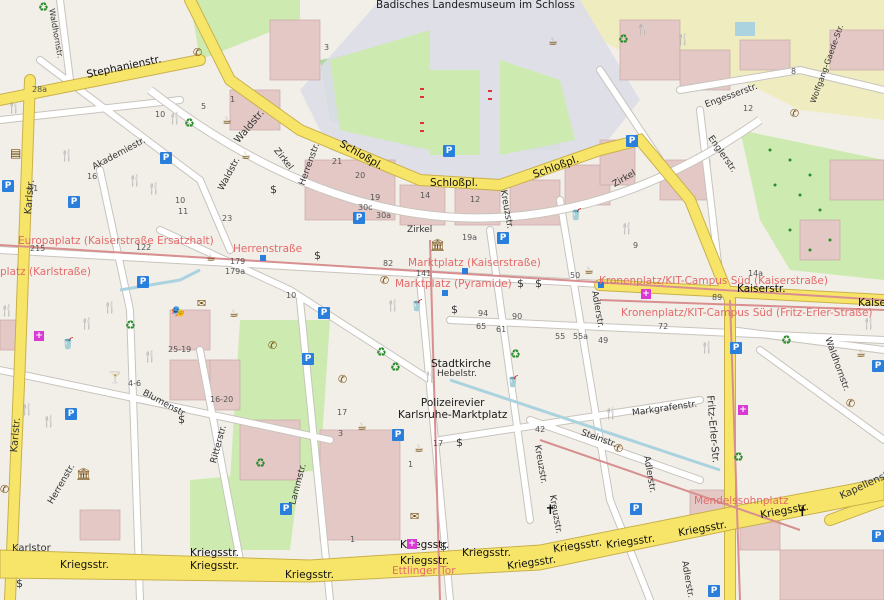 Image resolution: width=884 pixels, height=600 pixels. Describe the element at coordinates (461, 364) in the screenshot. I see `landmark-stadtkirche: Stadtkirche` at that location.